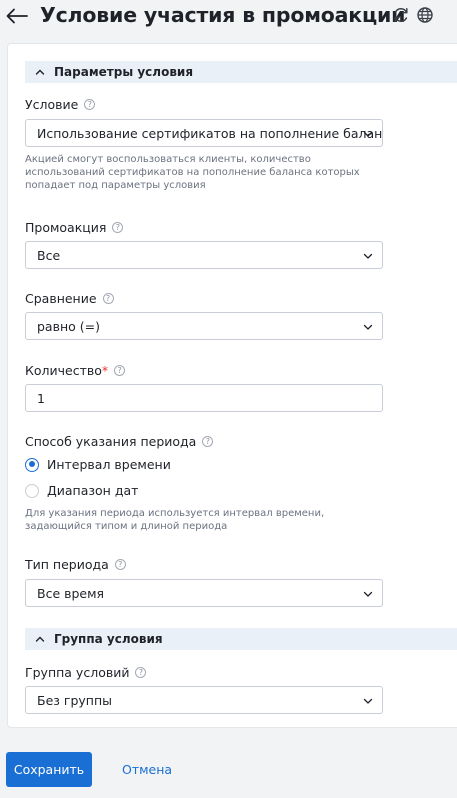 This screenshot has height=798, width=457. What do you see at coordinates (108, 639) in the screenshot?
I see `section-group-title: Группа условия` at bounding box center [108, 639].